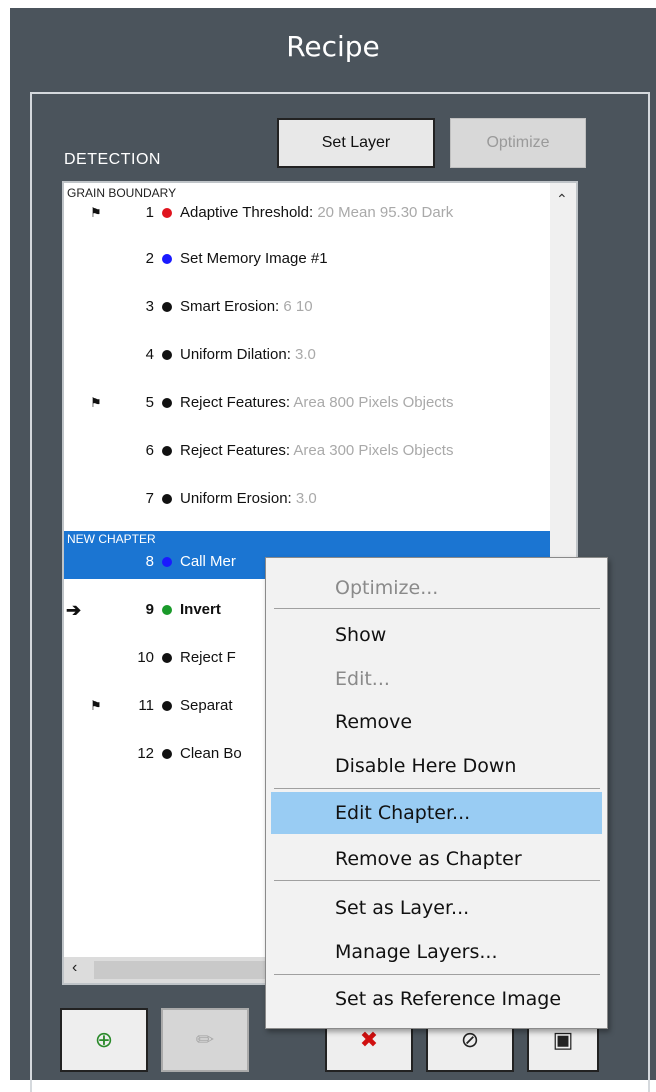  I want to click on step-number: 4, so click(149, 354).